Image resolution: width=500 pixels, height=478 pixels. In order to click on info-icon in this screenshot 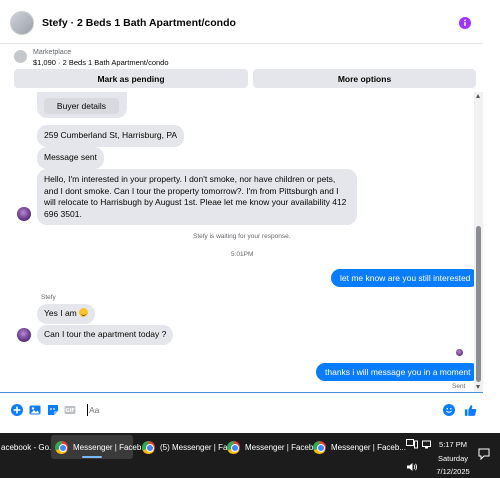, I will do `click(465, 23)`.